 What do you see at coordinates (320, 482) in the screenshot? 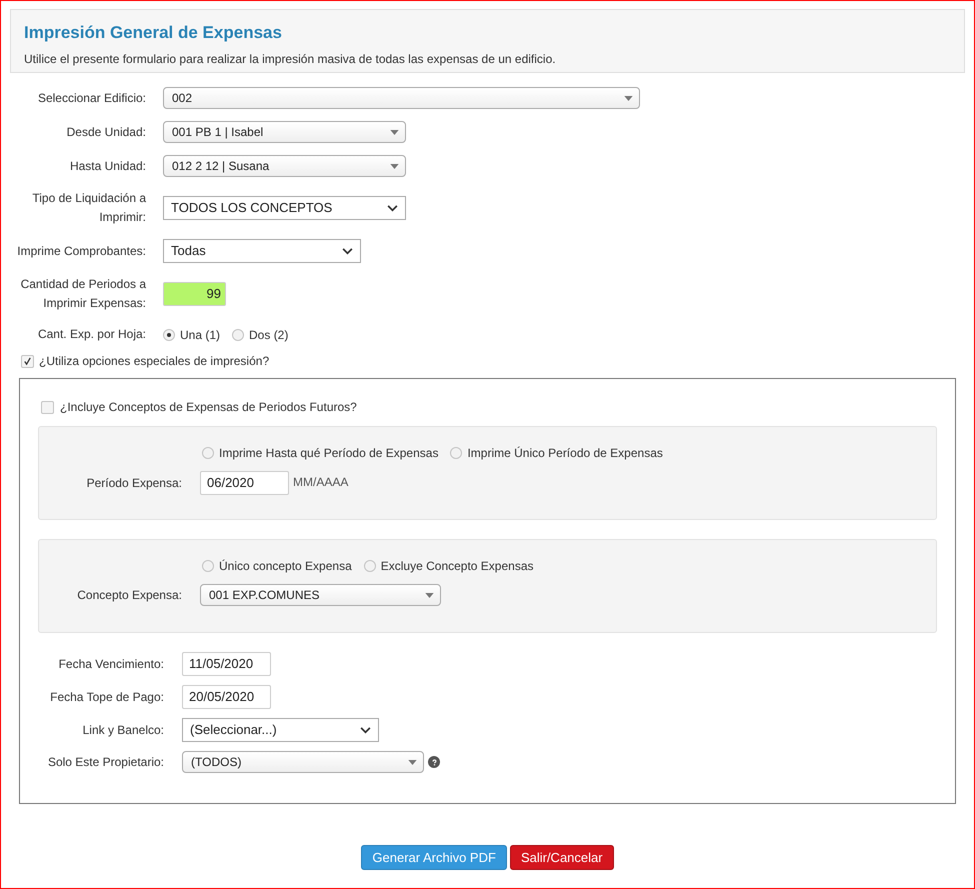
I see `format-hint: MM/AAAA` at bounding box center [320, 482].